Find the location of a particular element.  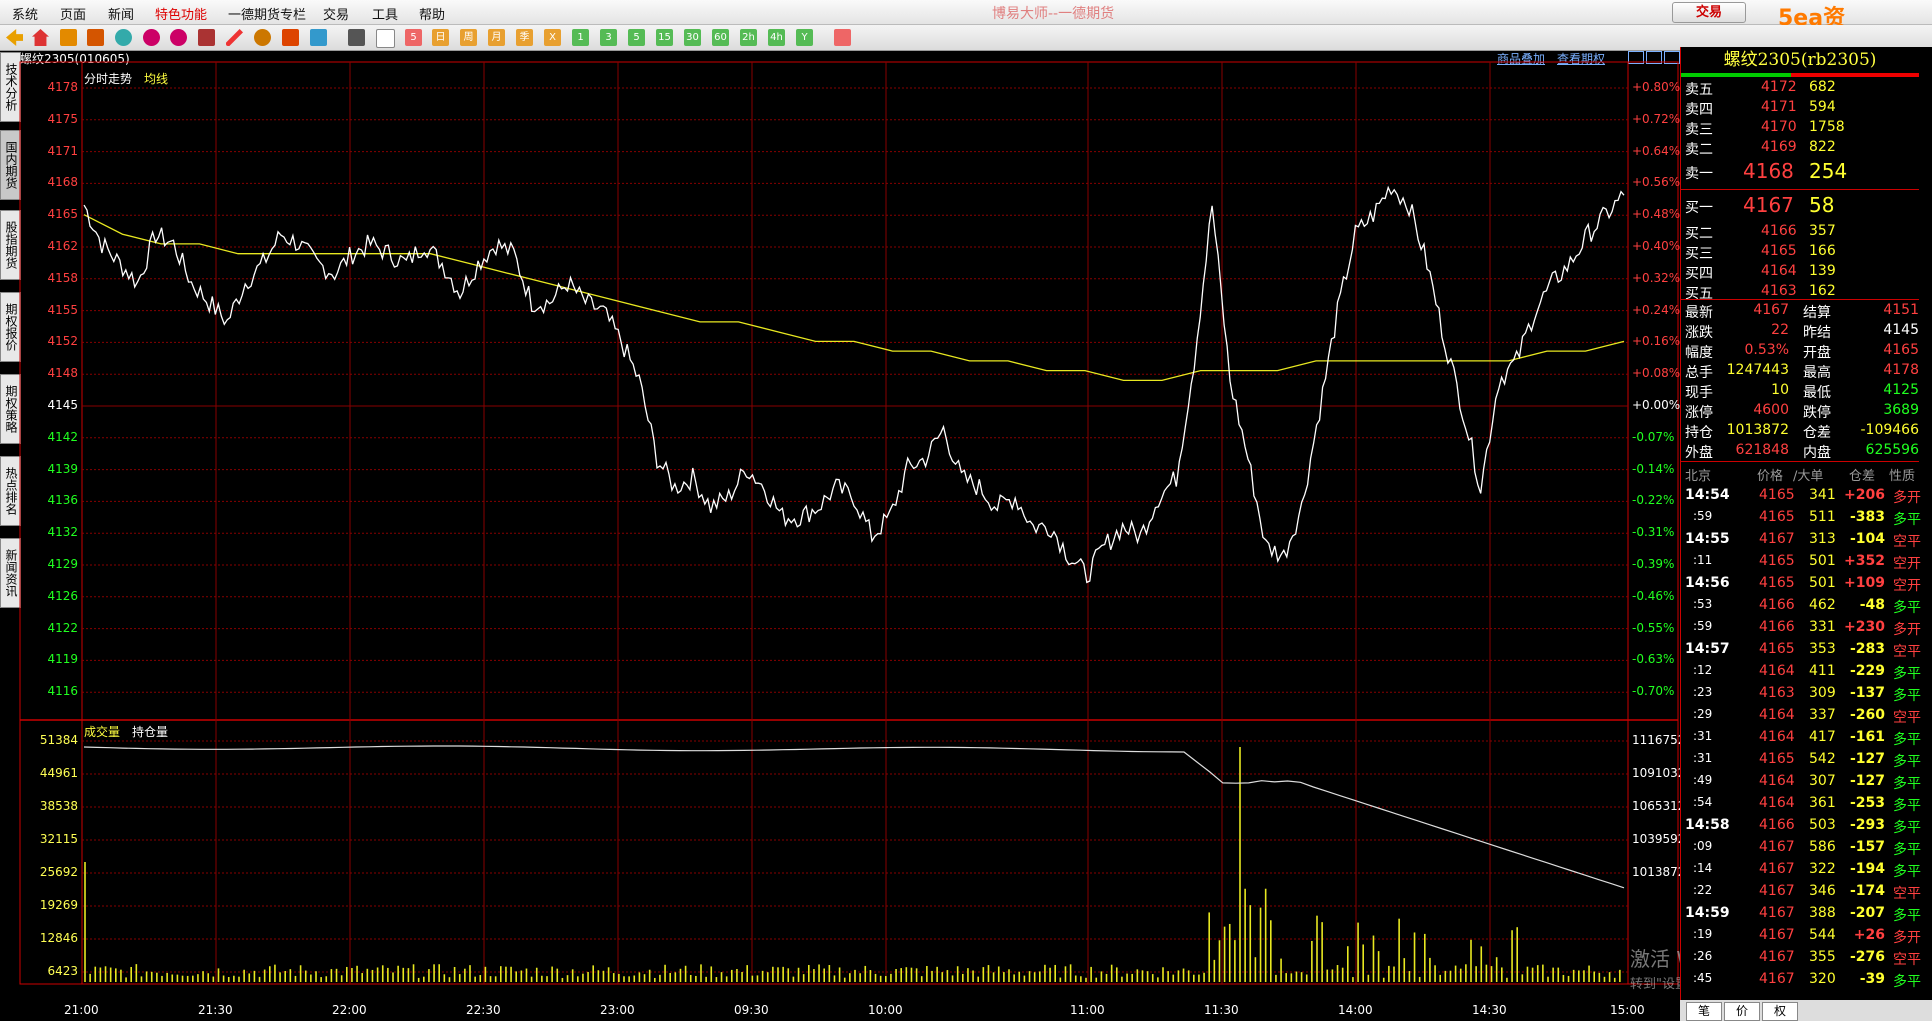

tick-row: :22 4167 346 -174 空平 is located at coordinates (1801, 893).